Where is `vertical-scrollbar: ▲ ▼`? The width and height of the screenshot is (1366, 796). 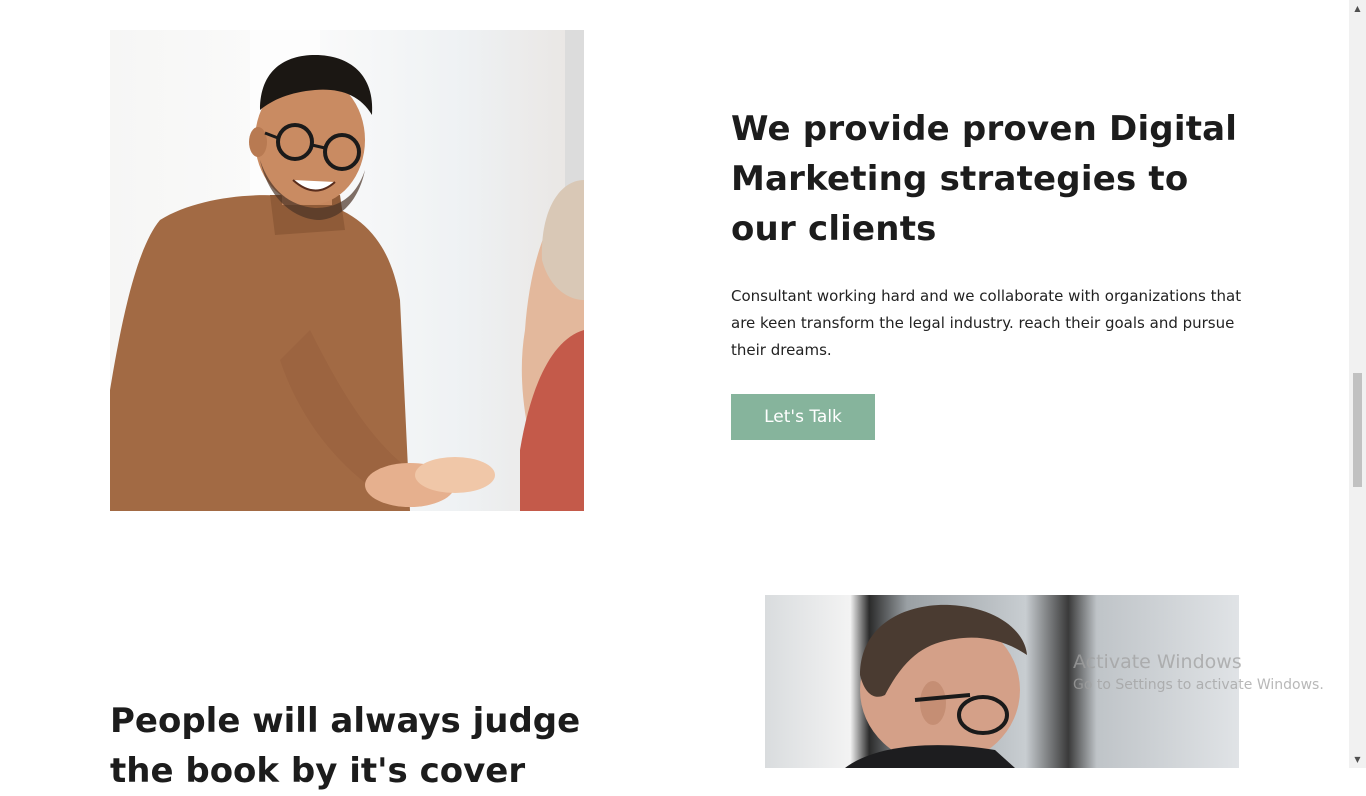
vertical-scrollbar: ▲ ▼ is located at coordinates (1357, 384).